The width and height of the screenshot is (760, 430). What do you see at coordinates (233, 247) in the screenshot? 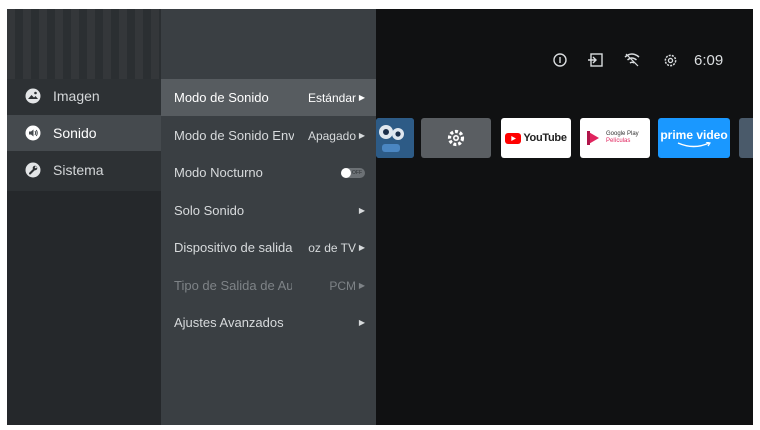
I see `menu-item-label: Dispositivo de salida` at bounding box center [233, 247].